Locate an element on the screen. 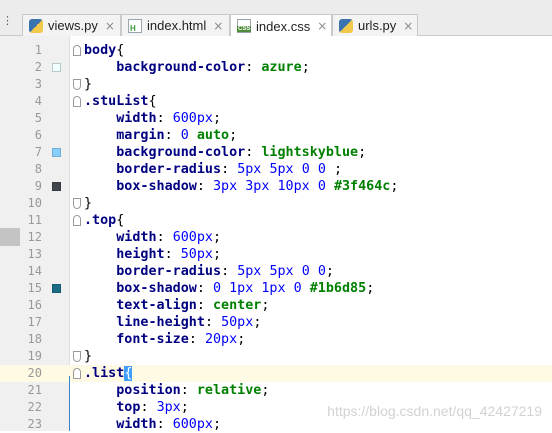 Image resolution: width=552 pixels, height=433 pixels. code-text: font-size: 20px; is located at coordinates (164, 339).